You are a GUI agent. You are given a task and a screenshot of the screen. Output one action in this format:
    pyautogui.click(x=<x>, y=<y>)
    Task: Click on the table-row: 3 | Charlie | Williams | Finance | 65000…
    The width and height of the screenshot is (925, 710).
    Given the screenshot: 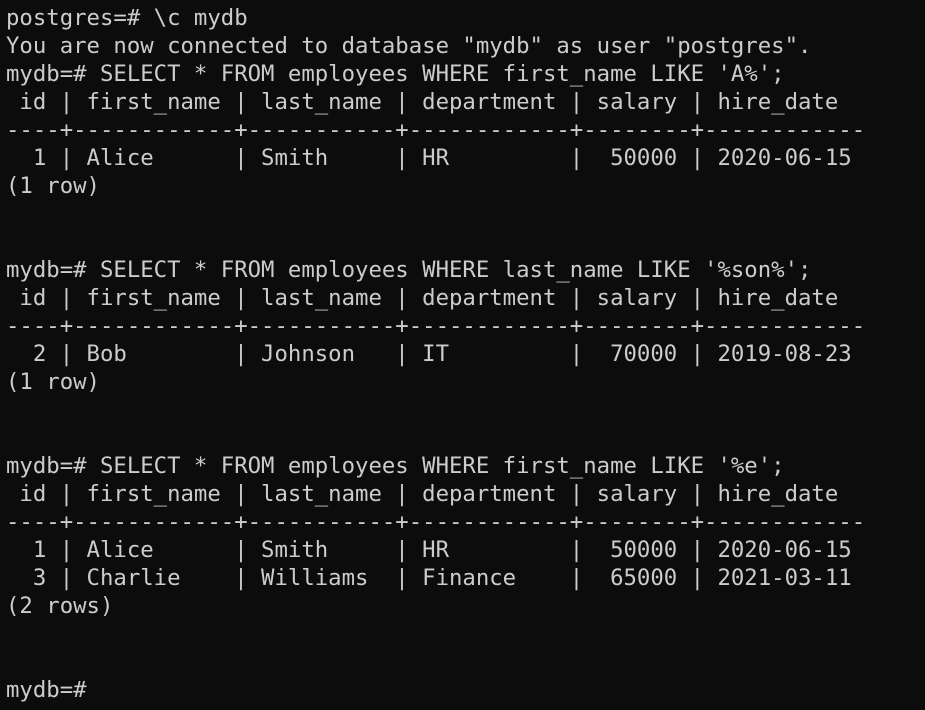 What is the action you would take?
    pyautogui.click(x=429, y=578)
    